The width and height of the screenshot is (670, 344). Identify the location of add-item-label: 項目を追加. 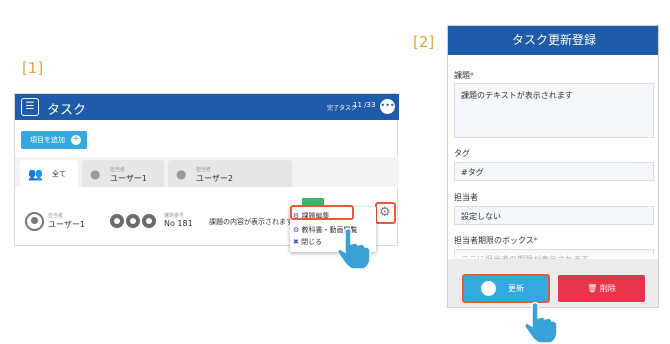
(47, 140).